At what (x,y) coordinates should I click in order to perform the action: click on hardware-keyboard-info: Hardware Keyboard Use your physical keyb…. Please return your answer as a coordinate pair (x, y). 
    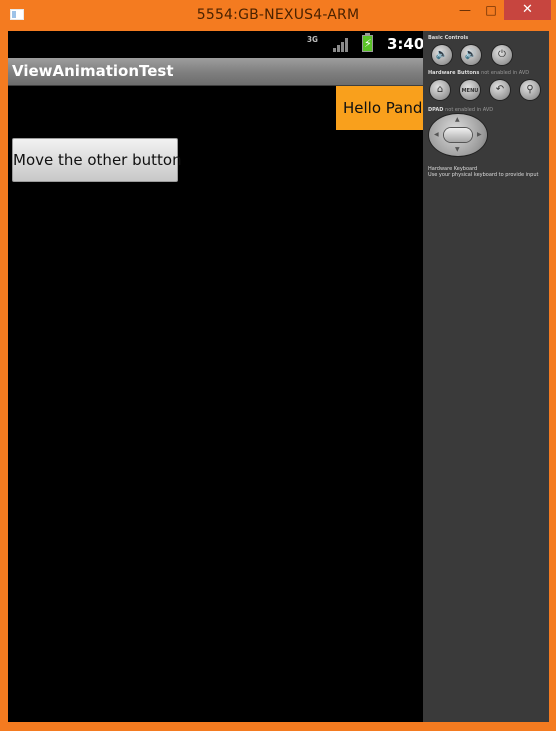
    Looking at the image, I should click on (483, 172).